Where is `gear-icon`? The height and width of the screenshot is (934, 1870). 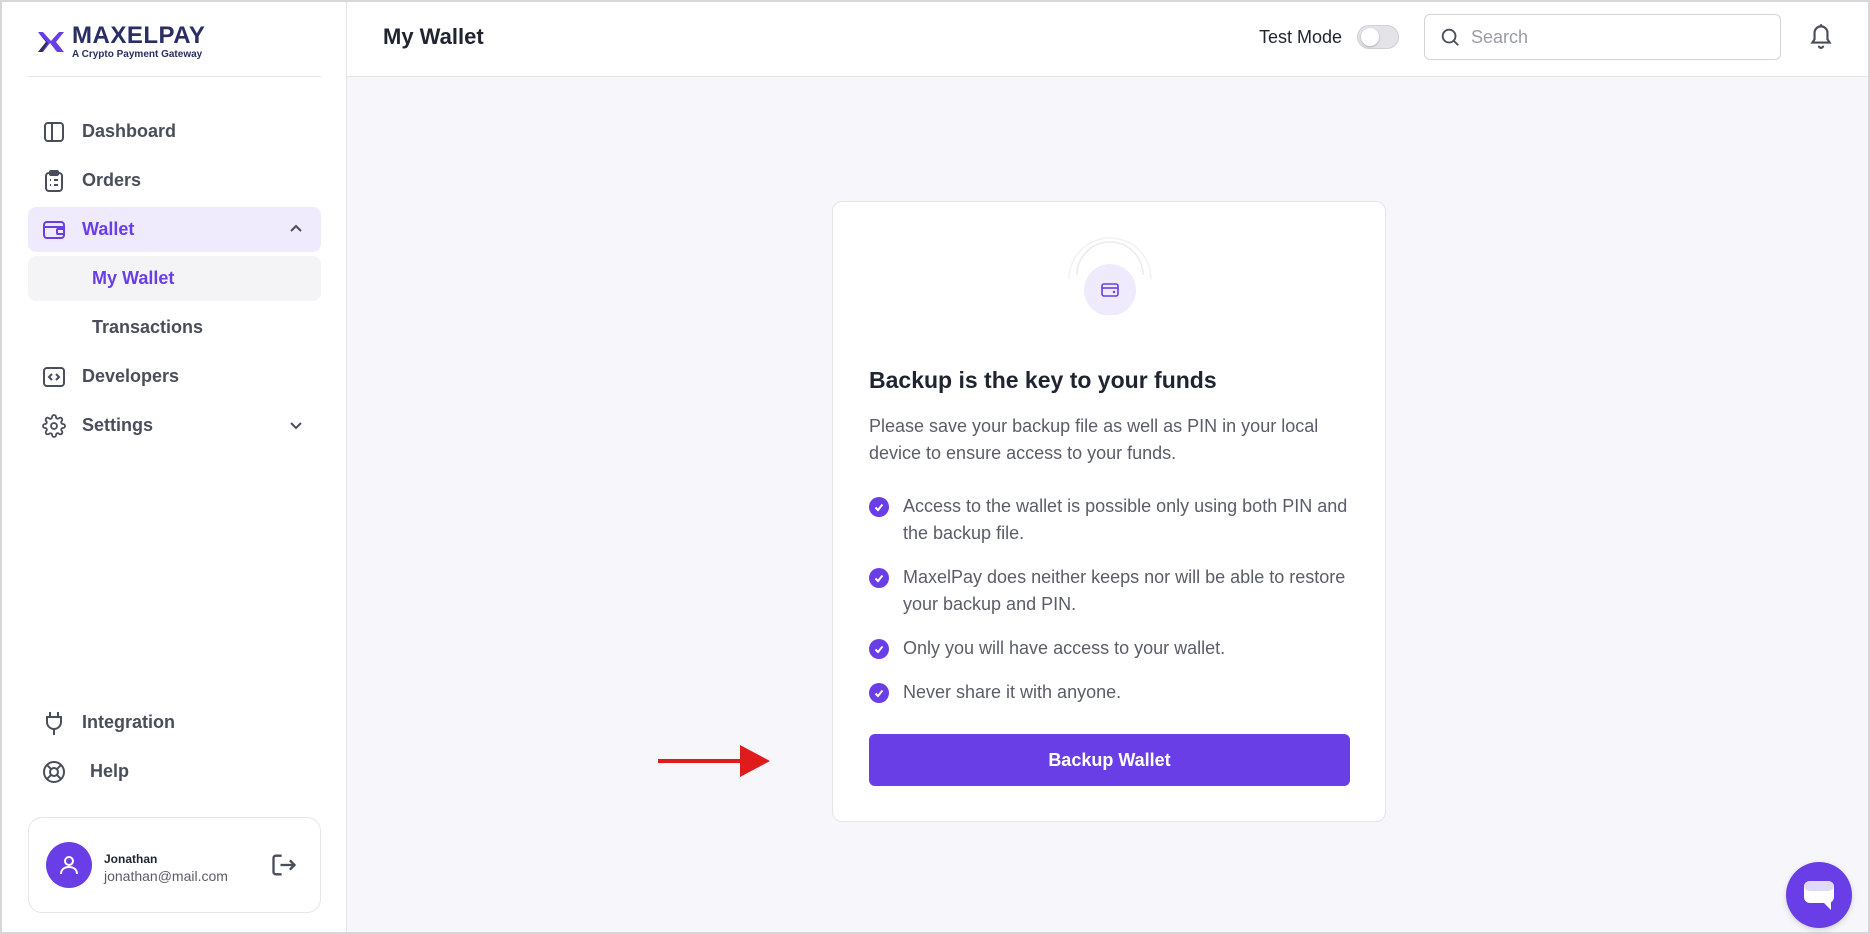 gear-icon is located at coordinates (54, 425).